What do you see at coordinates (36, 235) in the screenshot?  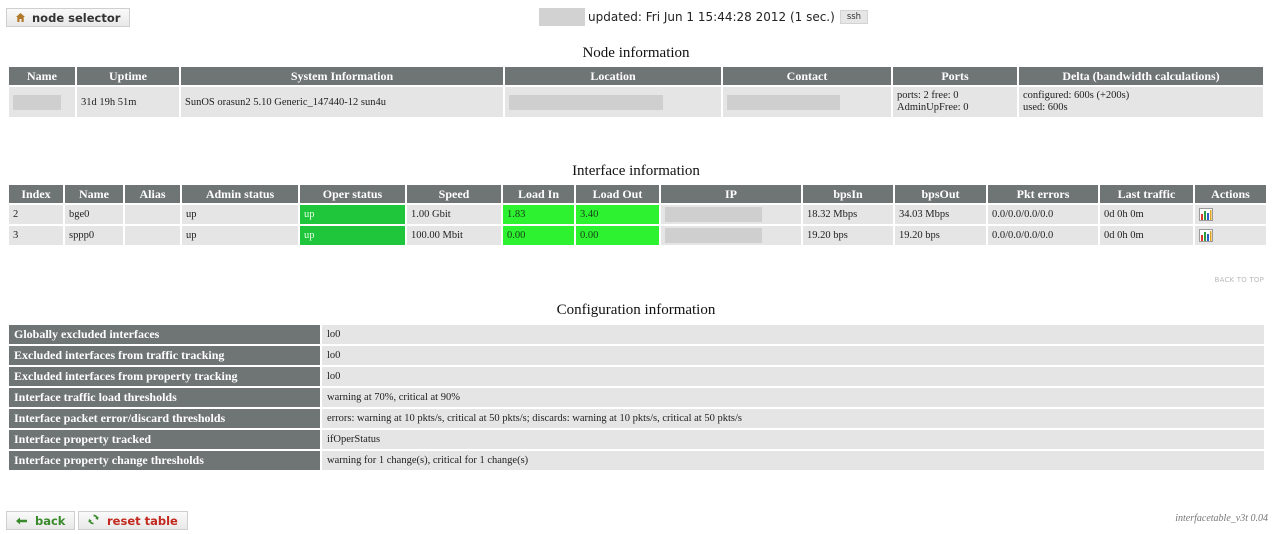 I see `index-cell: 3` at bounding box center [36, 235].